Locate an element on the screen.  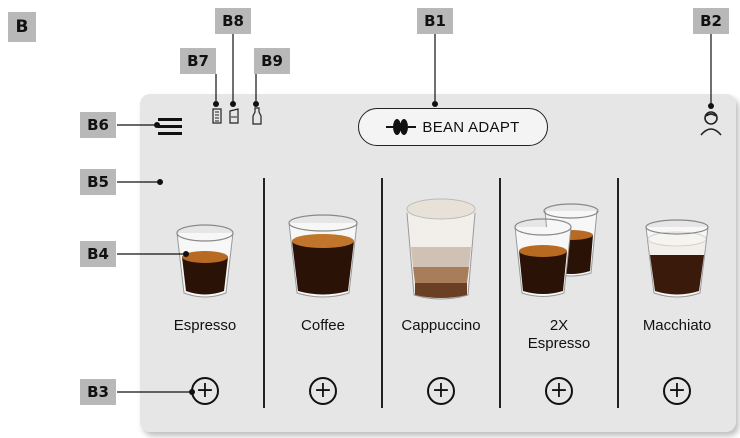
milk-carafe-icon is located at coordinates (257, 116).